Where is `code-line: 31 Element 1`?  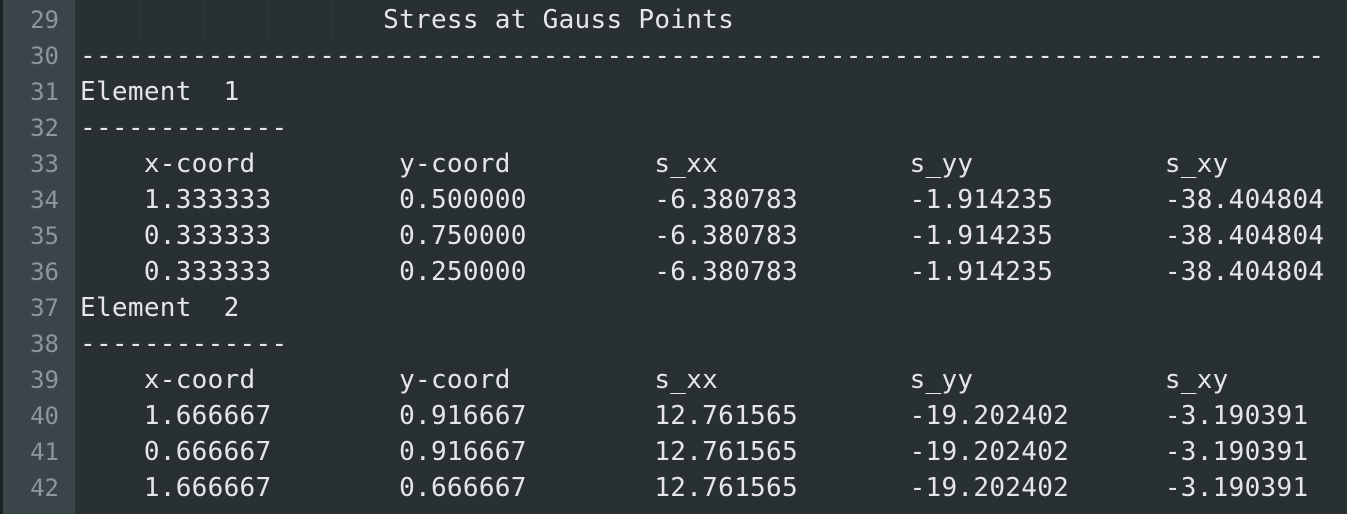 code-line: 31 Element 1 is located at coordinates (688, 92).